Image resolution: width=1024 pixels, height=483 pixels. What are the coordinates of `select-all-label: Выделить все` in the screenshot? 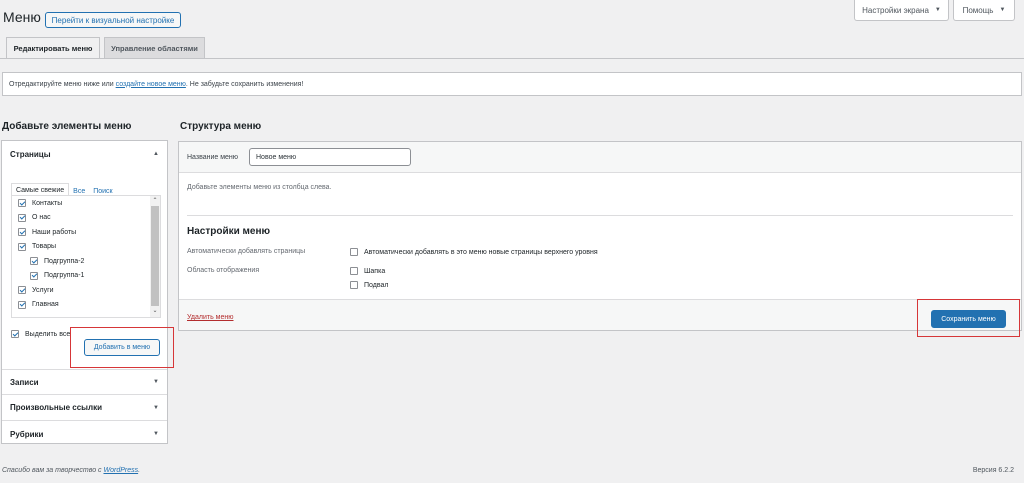 It's located at (48, 334).